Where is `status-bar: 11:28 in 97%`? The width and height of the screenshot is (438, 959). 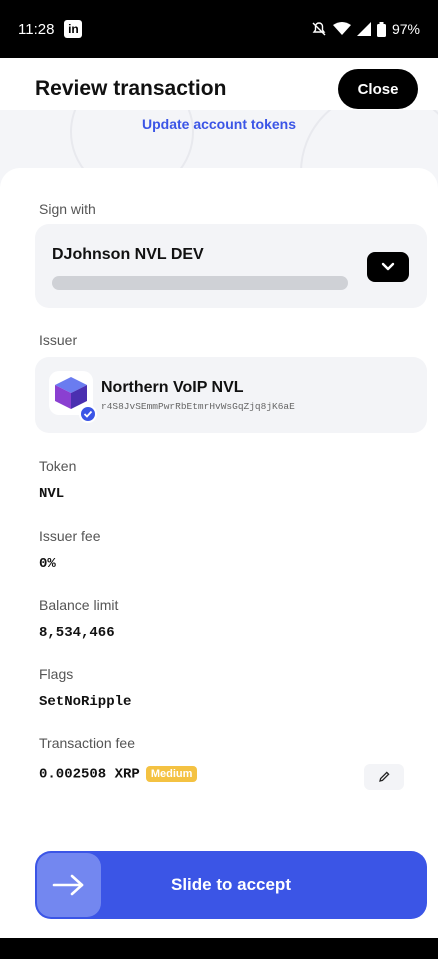 status-bar: 11:28 in 97% is located at coordinates (219, 29).